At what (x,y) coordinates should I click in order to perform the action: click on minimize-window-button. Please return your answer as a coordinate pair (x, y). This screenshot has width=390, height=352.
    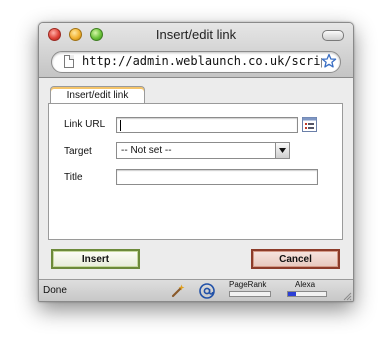
    Looking at the image, I should click on (75, 34).